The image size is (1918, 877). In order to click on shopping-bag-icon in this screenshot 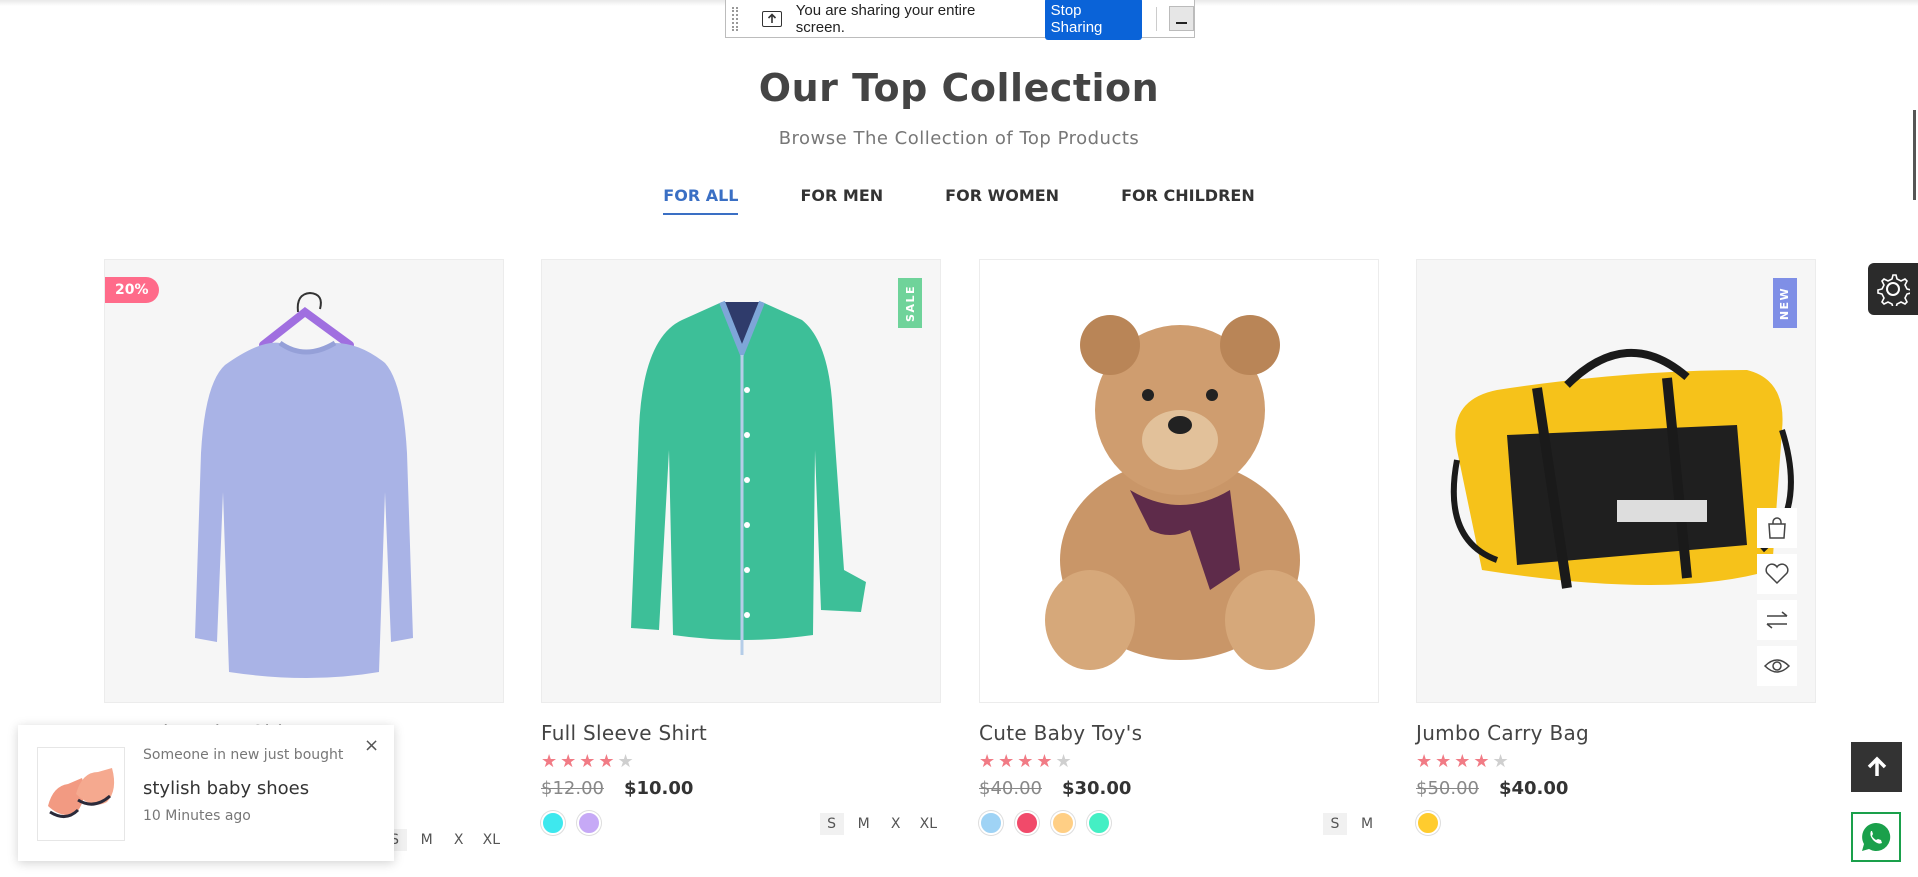, I will do `click(1777, 528)`.